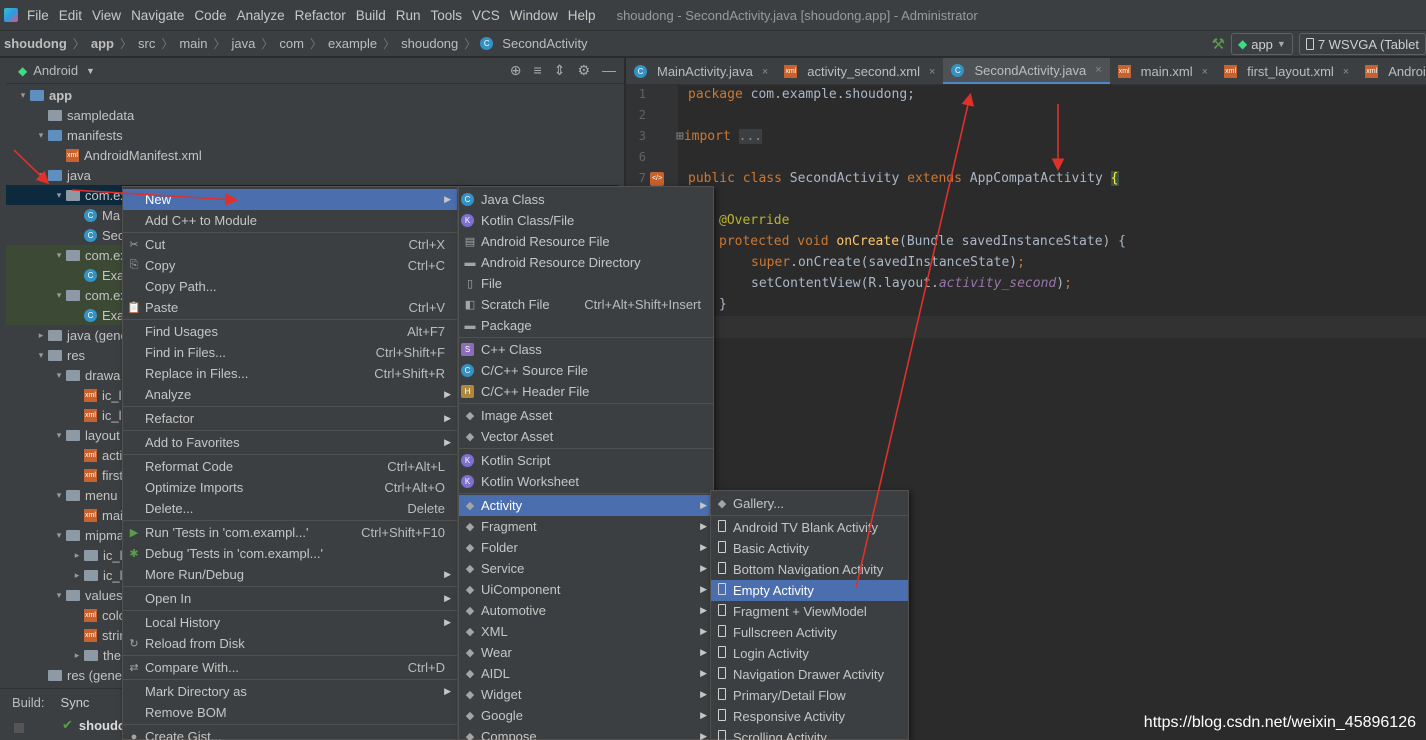  What do you see at coordinates (155, 197) in the screenshot?
I see `annotation-arrow-new` at bounding box center [155, 197].